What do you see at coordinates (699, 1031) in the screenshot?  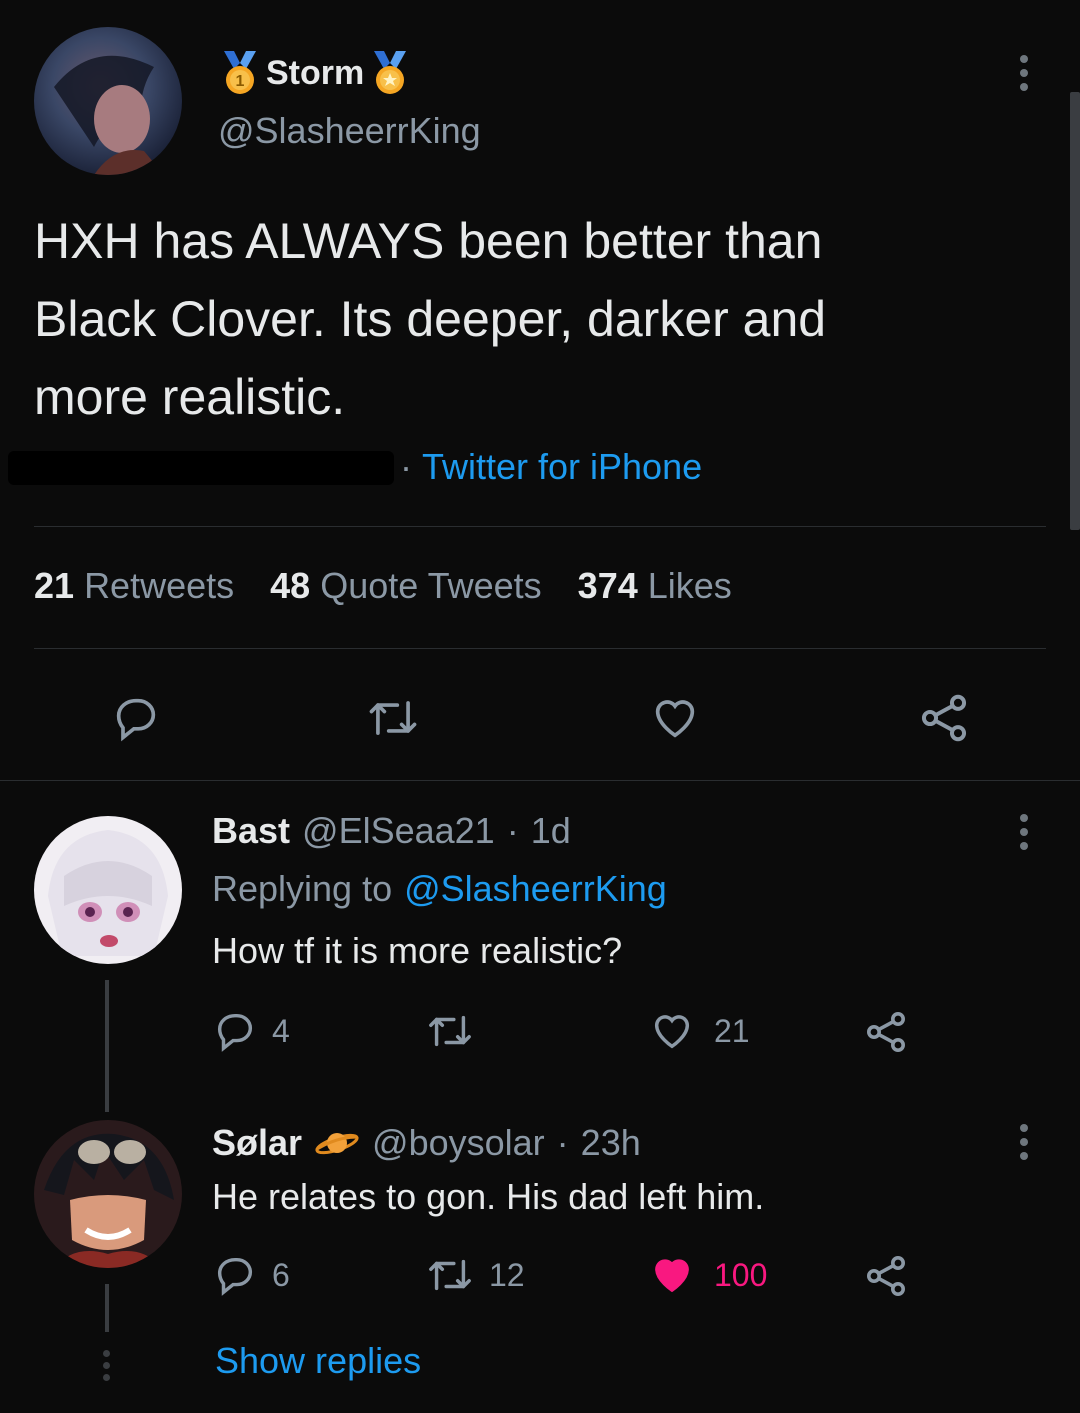 I see `like-button: 21` at bounding box center [699, 1031].